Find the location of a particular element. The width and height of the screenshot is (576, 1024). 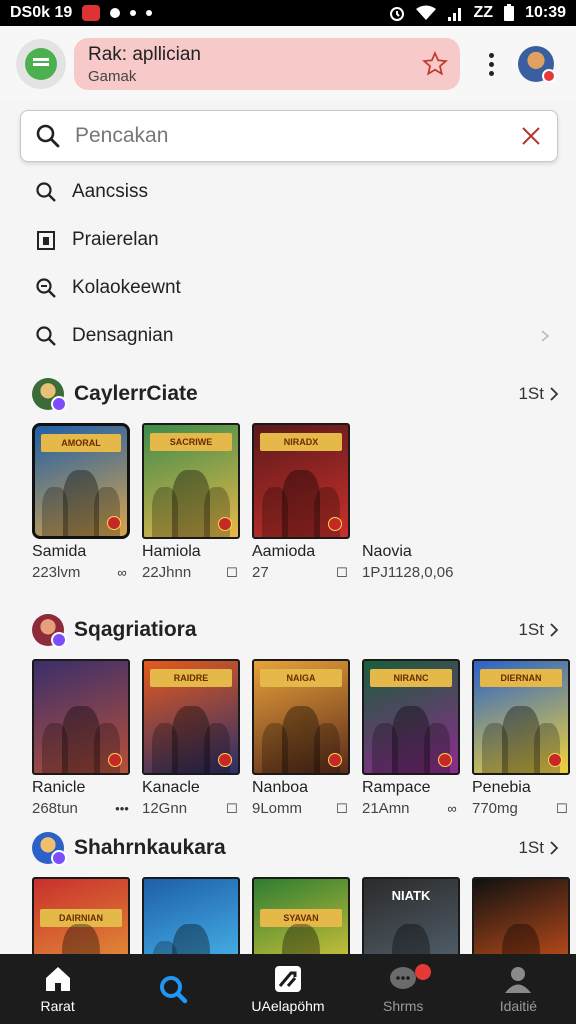

game-name: Samida is located at coordinates (59, 551).